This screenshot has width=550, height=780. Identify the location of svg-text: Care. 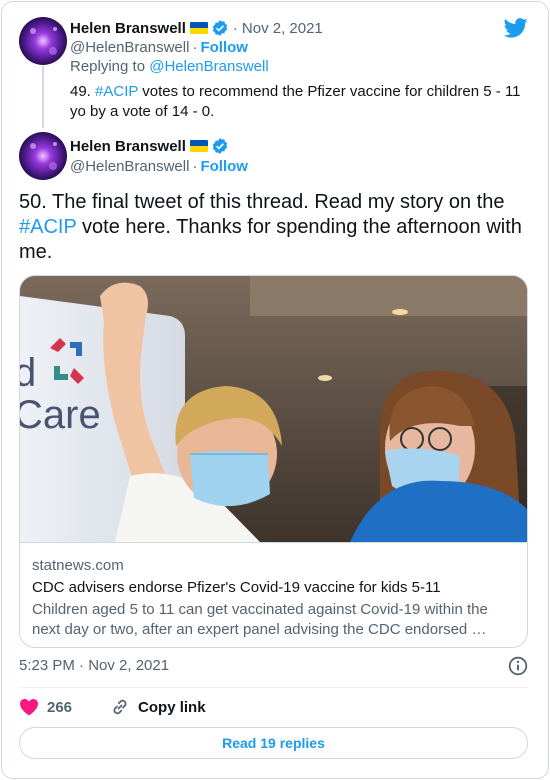
(60, 415).